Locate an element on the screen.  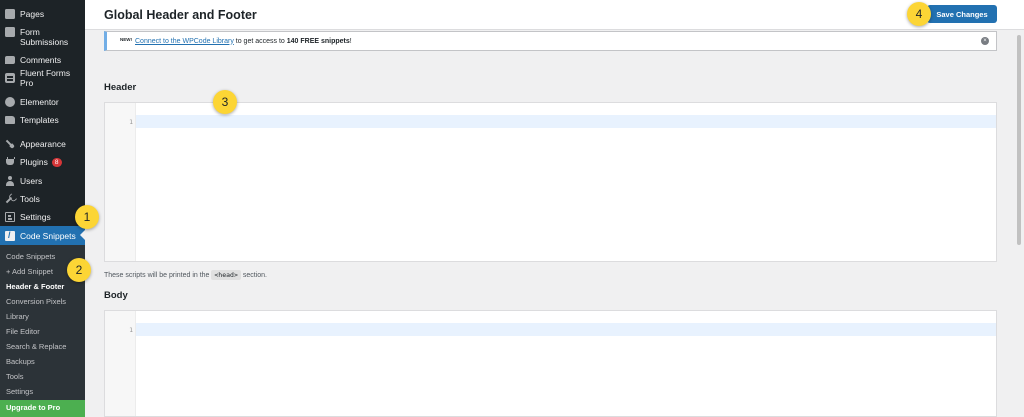
label-line-2: Submissions is located at coordinates (44, 42).